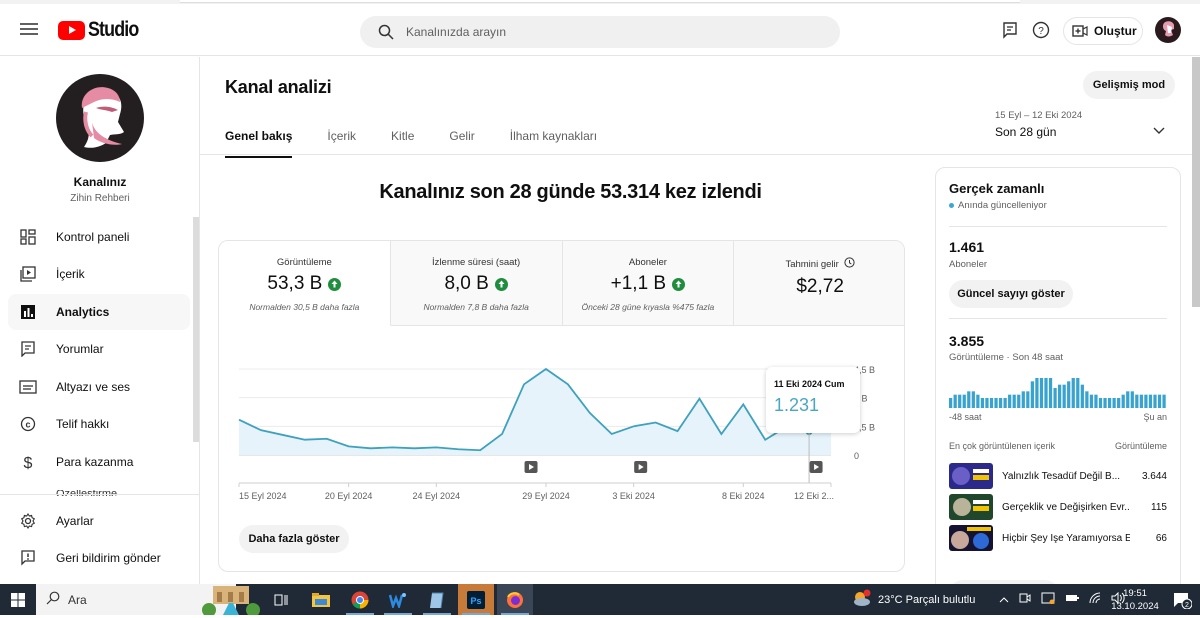 The image size is (1200, 618). Describe the element at coordinates (92, 237) in the screenshot. I see `sidebar-item-label: Kontrol paneli` at that location.